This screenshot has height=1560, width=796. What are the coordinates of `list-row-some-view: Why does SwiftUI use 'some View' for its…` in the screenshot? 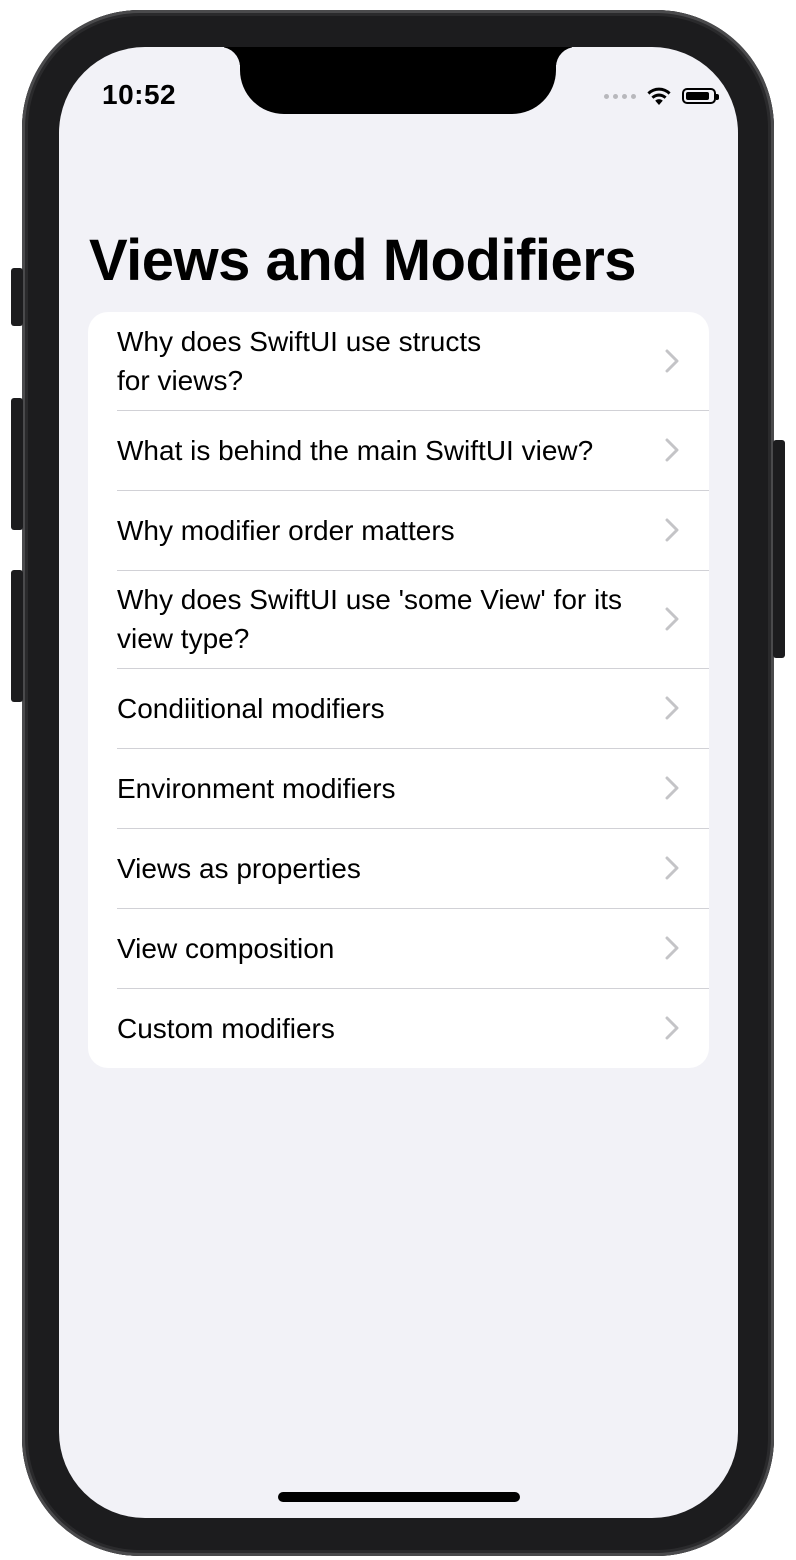 It's located at (398, 619).